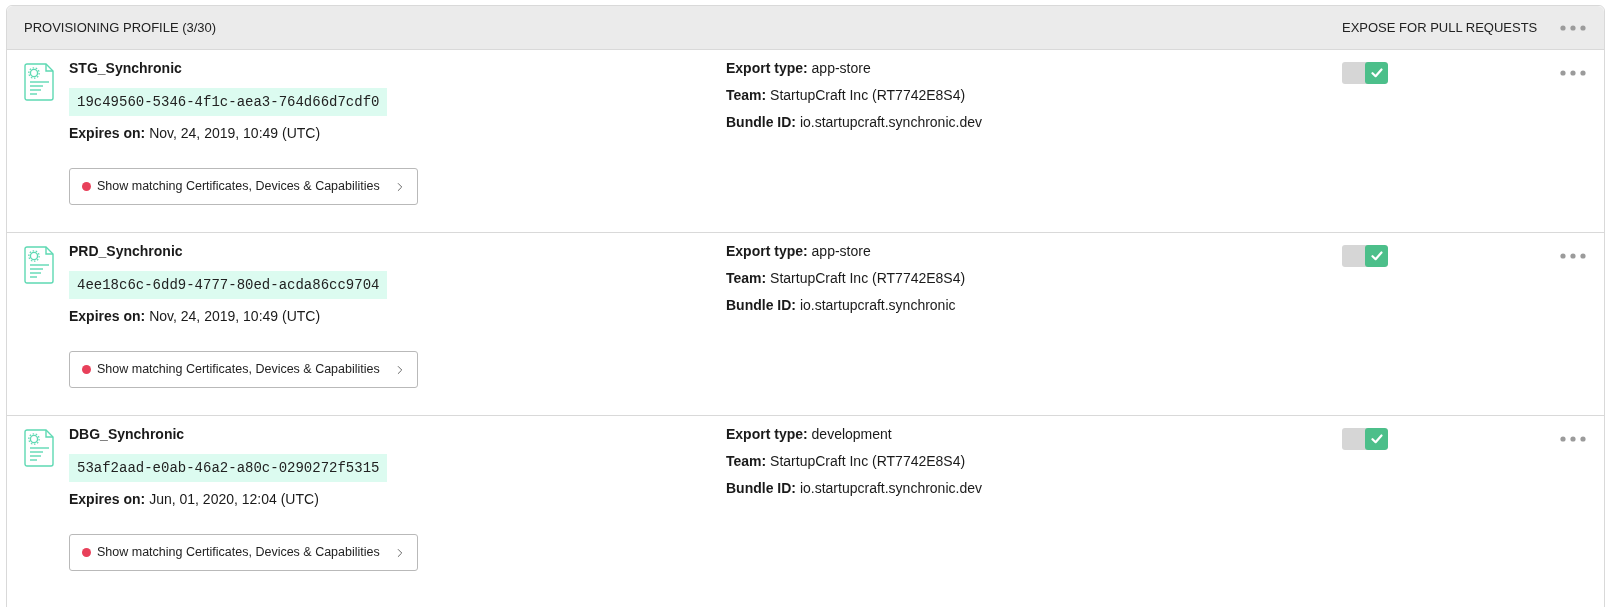 The width and height of the screenshot is (1611, 607). Describe the element at coordinates (228, 102) in the screenshot. I see `profile-uuid: 19c49560-5346-4f1c-aea3-764d66d7cdf0` at that location.